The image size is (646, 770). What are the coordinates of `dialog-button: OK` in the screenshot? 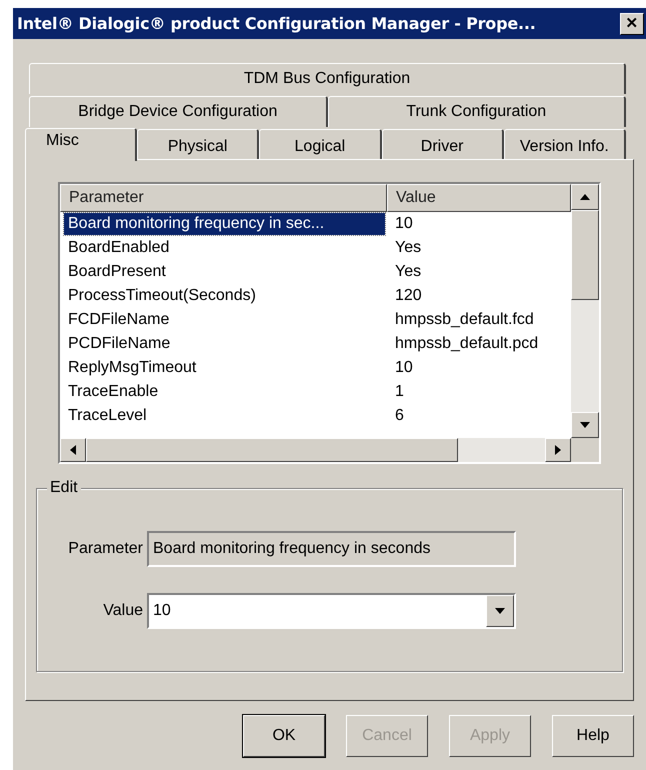 It's located at (284, 736).